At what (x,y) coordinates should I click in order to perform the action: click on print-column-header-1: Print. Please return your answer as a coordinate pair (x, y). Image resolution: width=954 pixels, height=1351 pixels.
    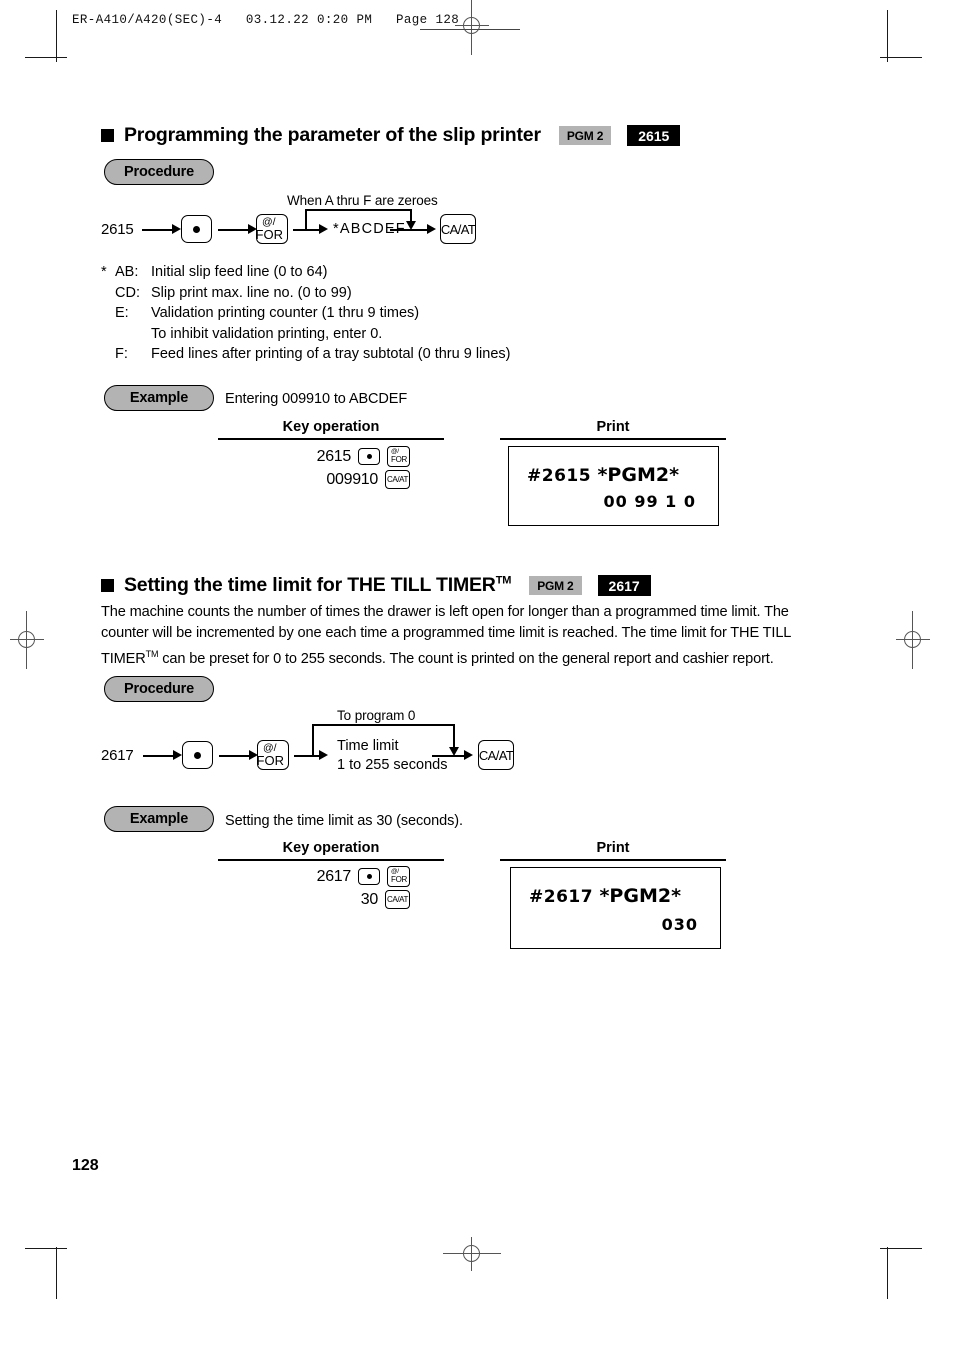
    Looking at the image, I should click on (613, 427).